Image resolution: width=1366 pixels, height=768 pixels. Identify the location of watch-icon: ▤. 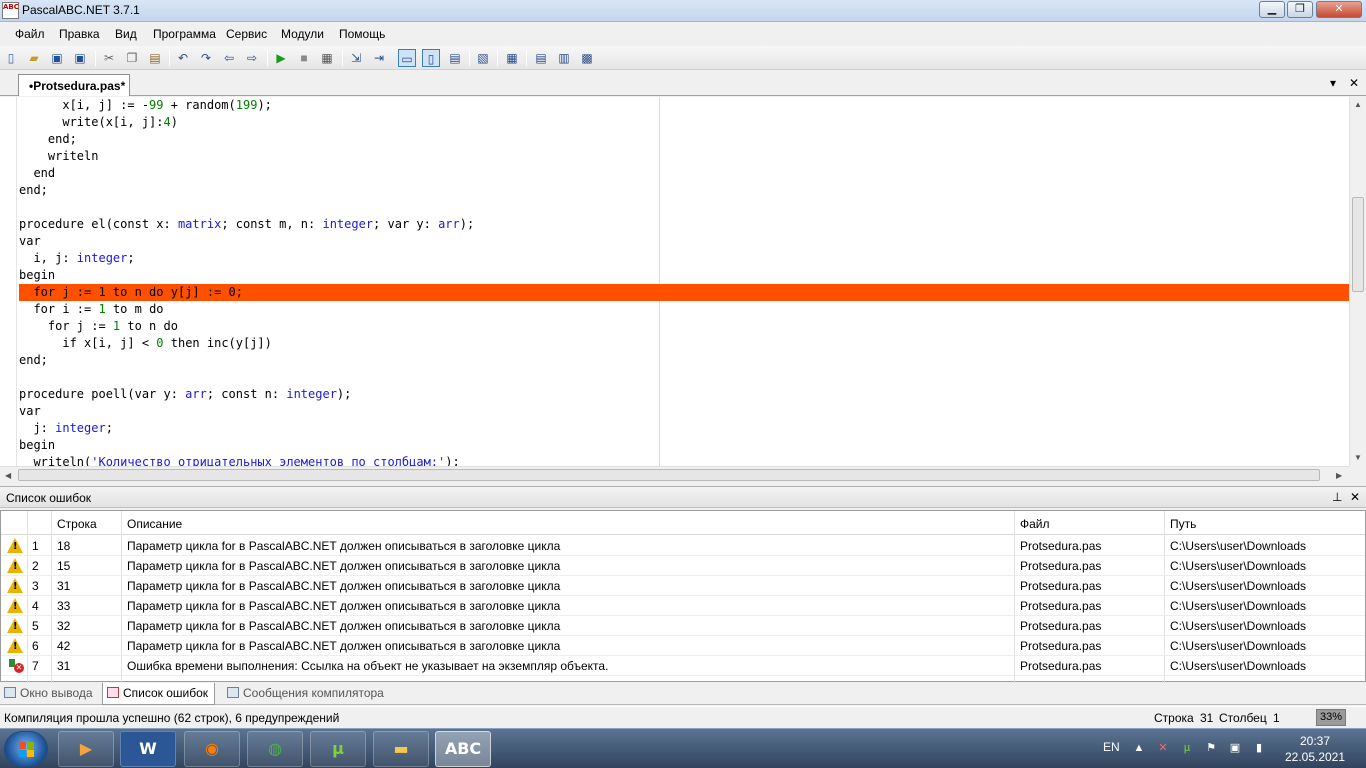
(455, 58).